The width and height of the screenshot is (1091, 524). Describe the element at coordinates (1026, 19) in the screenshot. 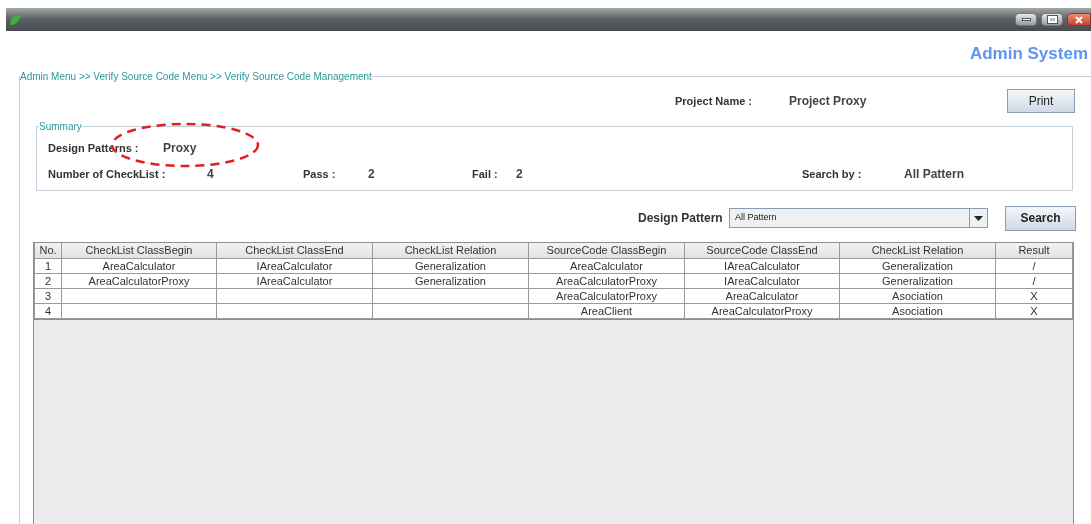

I see `minimize-button` at that location.